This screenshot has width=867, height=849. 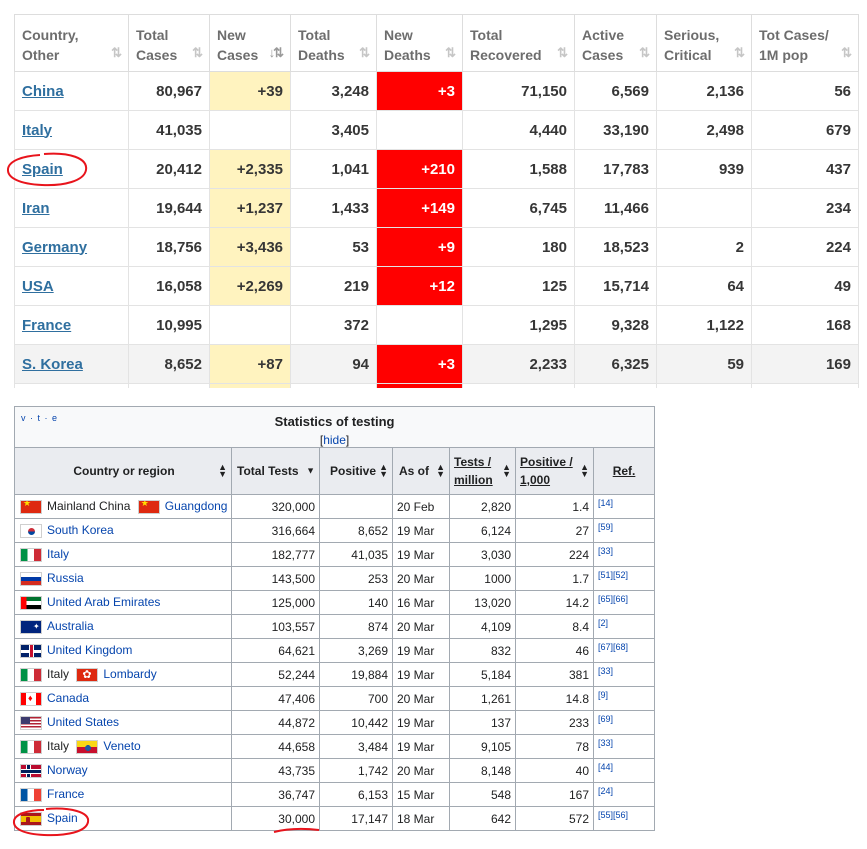 I want to click on country-cell: Germany, so click(x=71, y=247).